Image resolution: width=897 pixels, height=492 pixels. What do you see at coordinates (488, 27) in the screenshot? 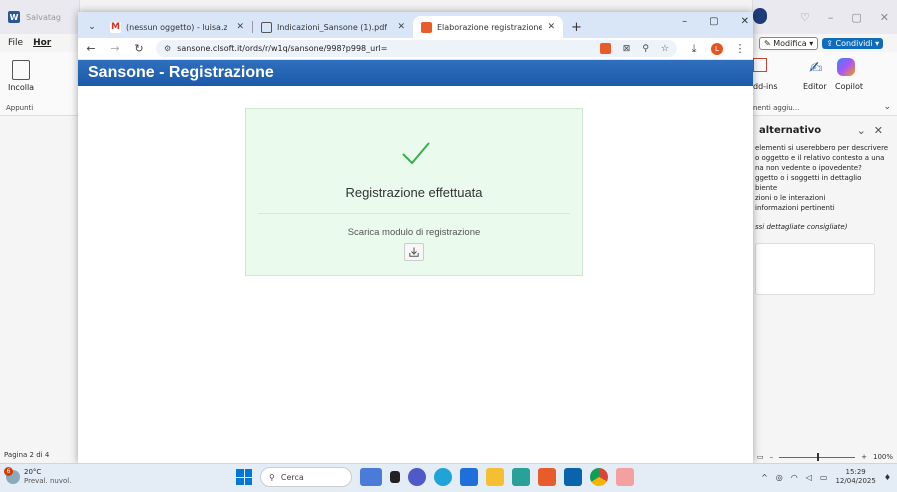
I see `tab-registration: Elaborazione registrazione ✕` at bounding box center [488, 27].